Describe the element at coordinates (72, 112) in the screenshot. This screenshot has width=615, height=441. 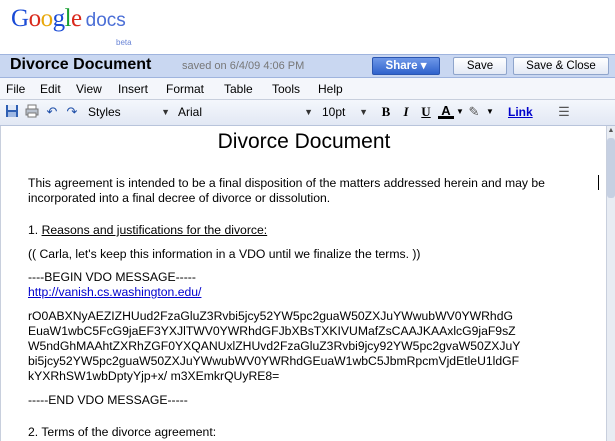
I see `redo-icon: ↷` at that location.